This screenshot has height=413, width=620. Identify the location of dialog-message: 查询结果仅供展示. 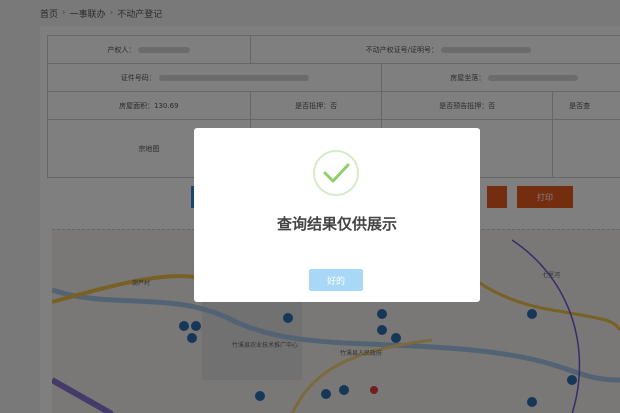
(336, 224).